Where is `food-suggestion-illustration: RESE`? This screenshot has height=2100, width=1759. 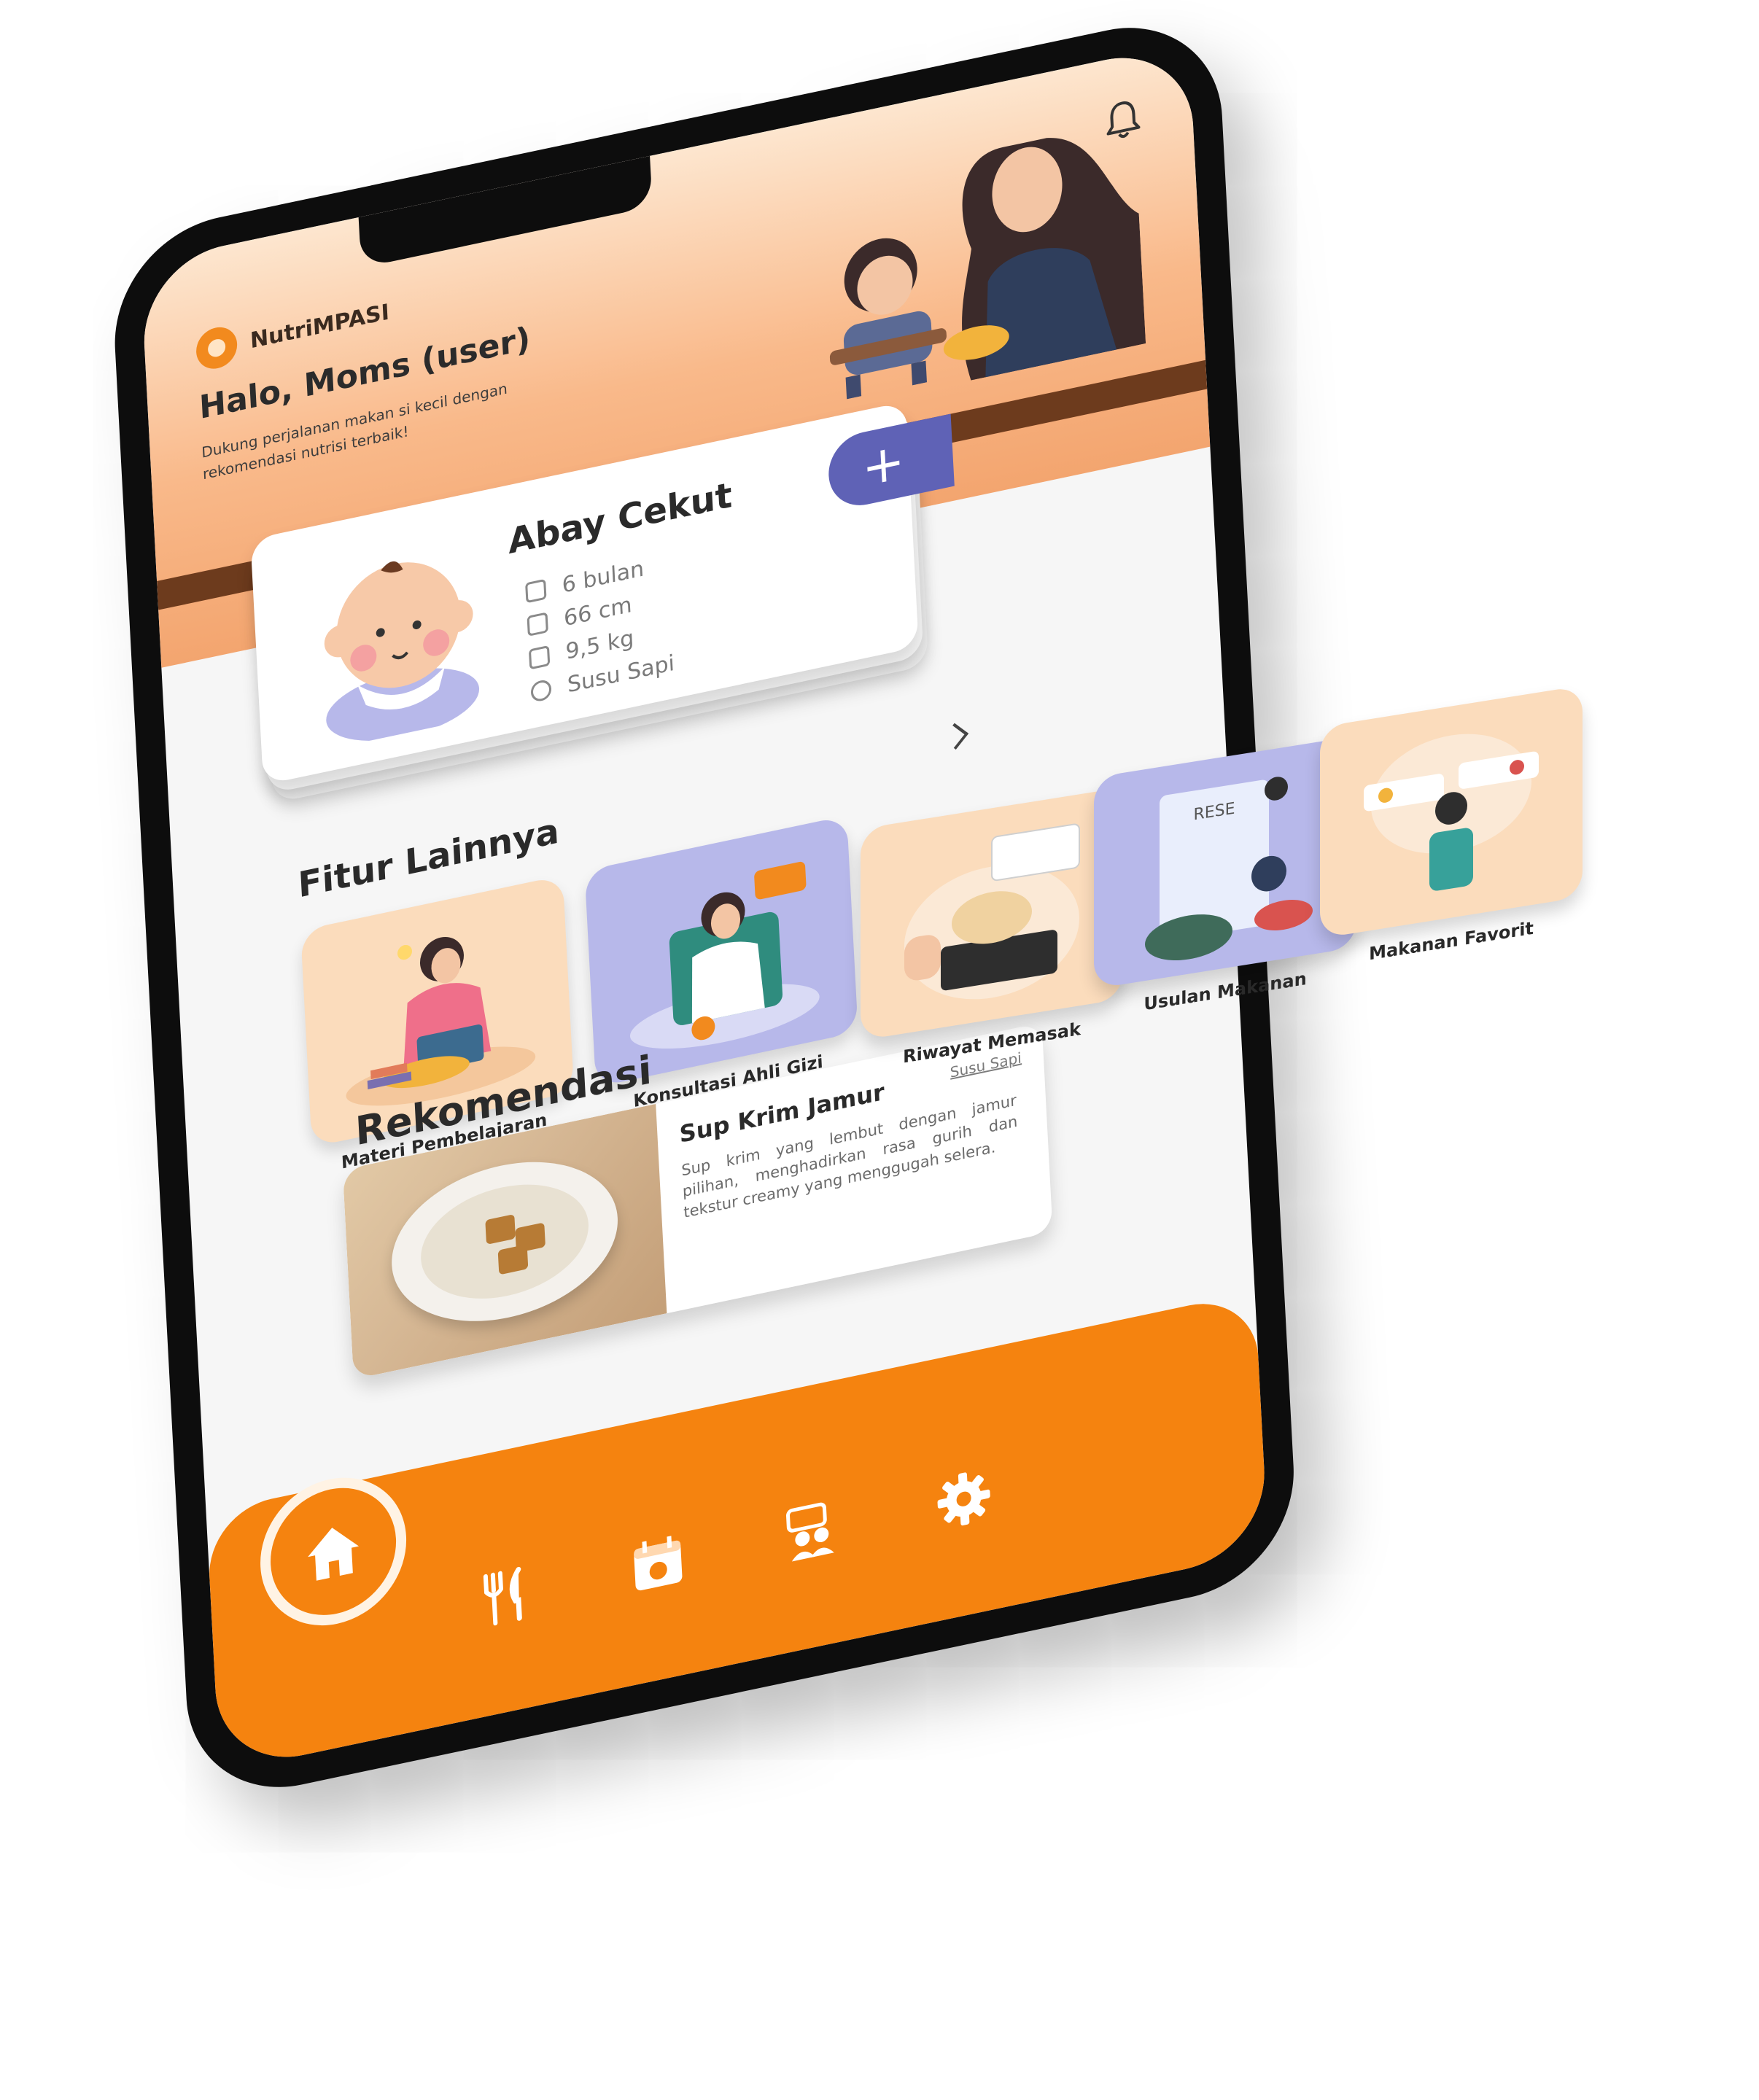 food-suggestion-illustration: RESE is located at coordinates (1229, 869).